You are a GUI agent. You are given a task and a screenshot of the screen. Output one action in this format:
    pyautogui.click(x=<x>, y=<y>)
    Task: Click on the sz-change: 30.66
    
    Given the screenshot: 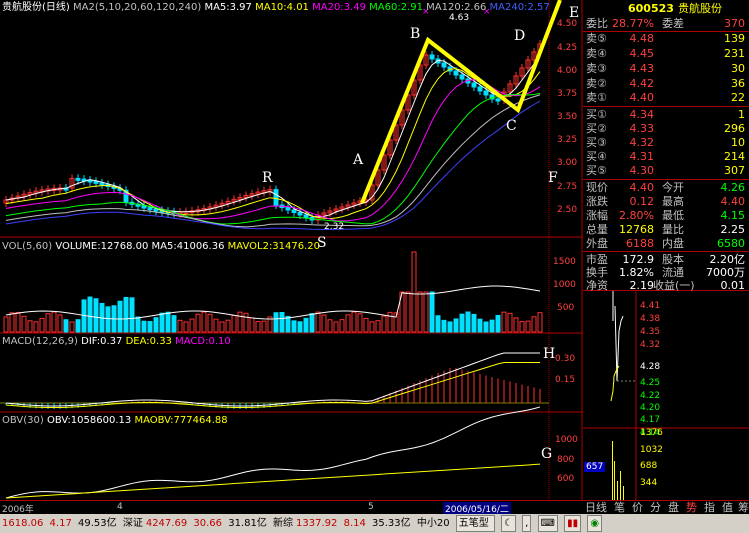 What is the action you would take?
    pyautogui.click(x=208, y=523)
    